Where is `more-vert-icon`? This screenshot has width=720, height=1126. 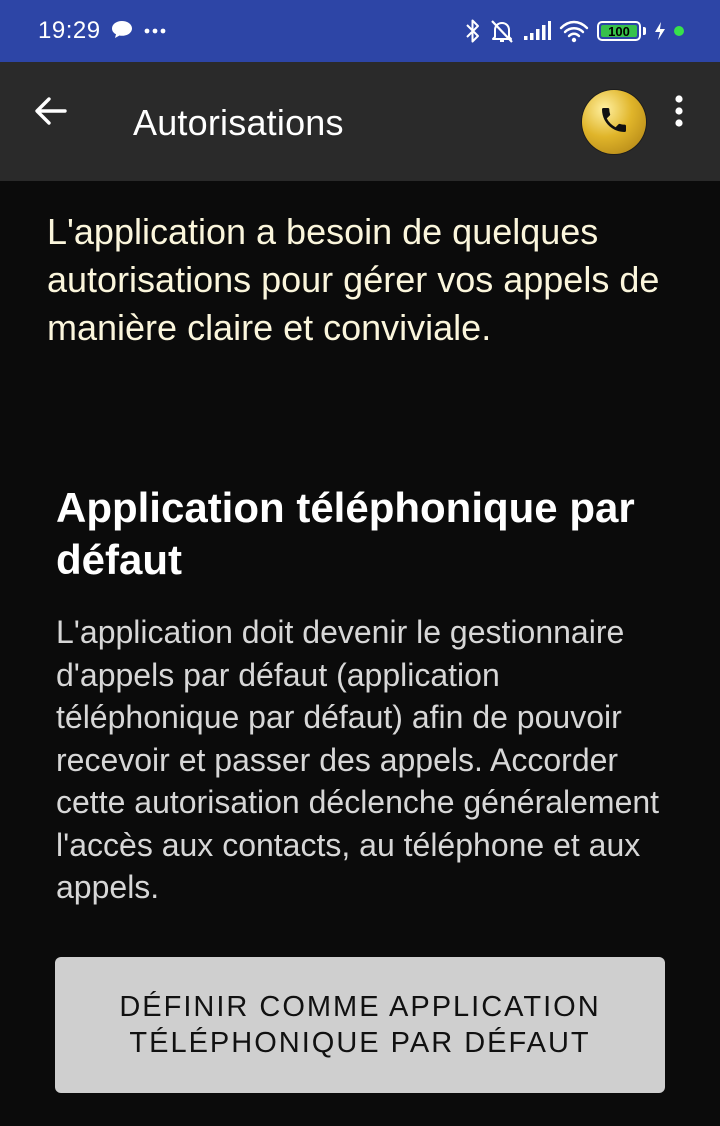 more-vert-icon is located at coordinates (679, 113).